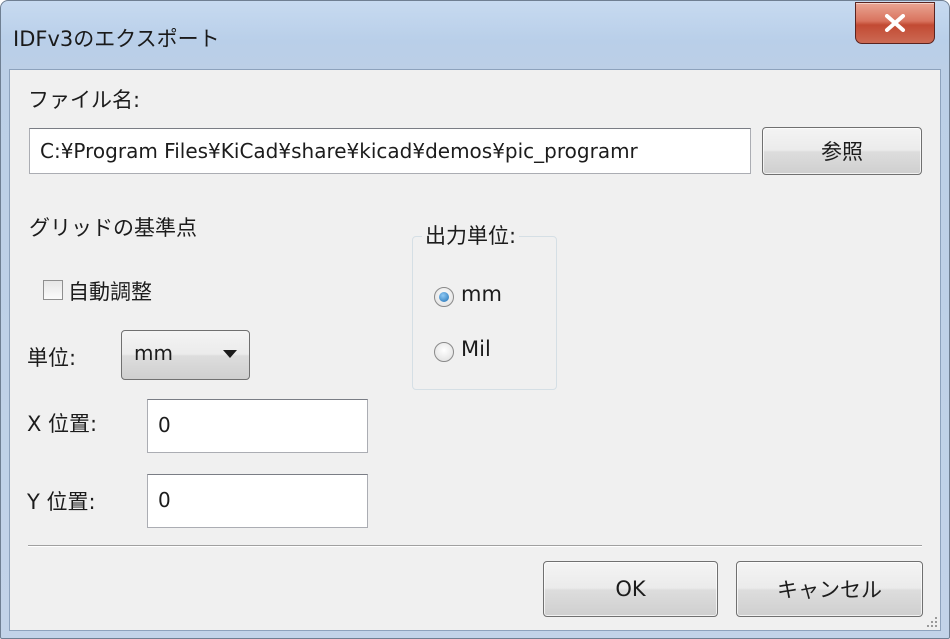  I want to click on title-bar: IDFv3のエクスポート, so click(475, 35).